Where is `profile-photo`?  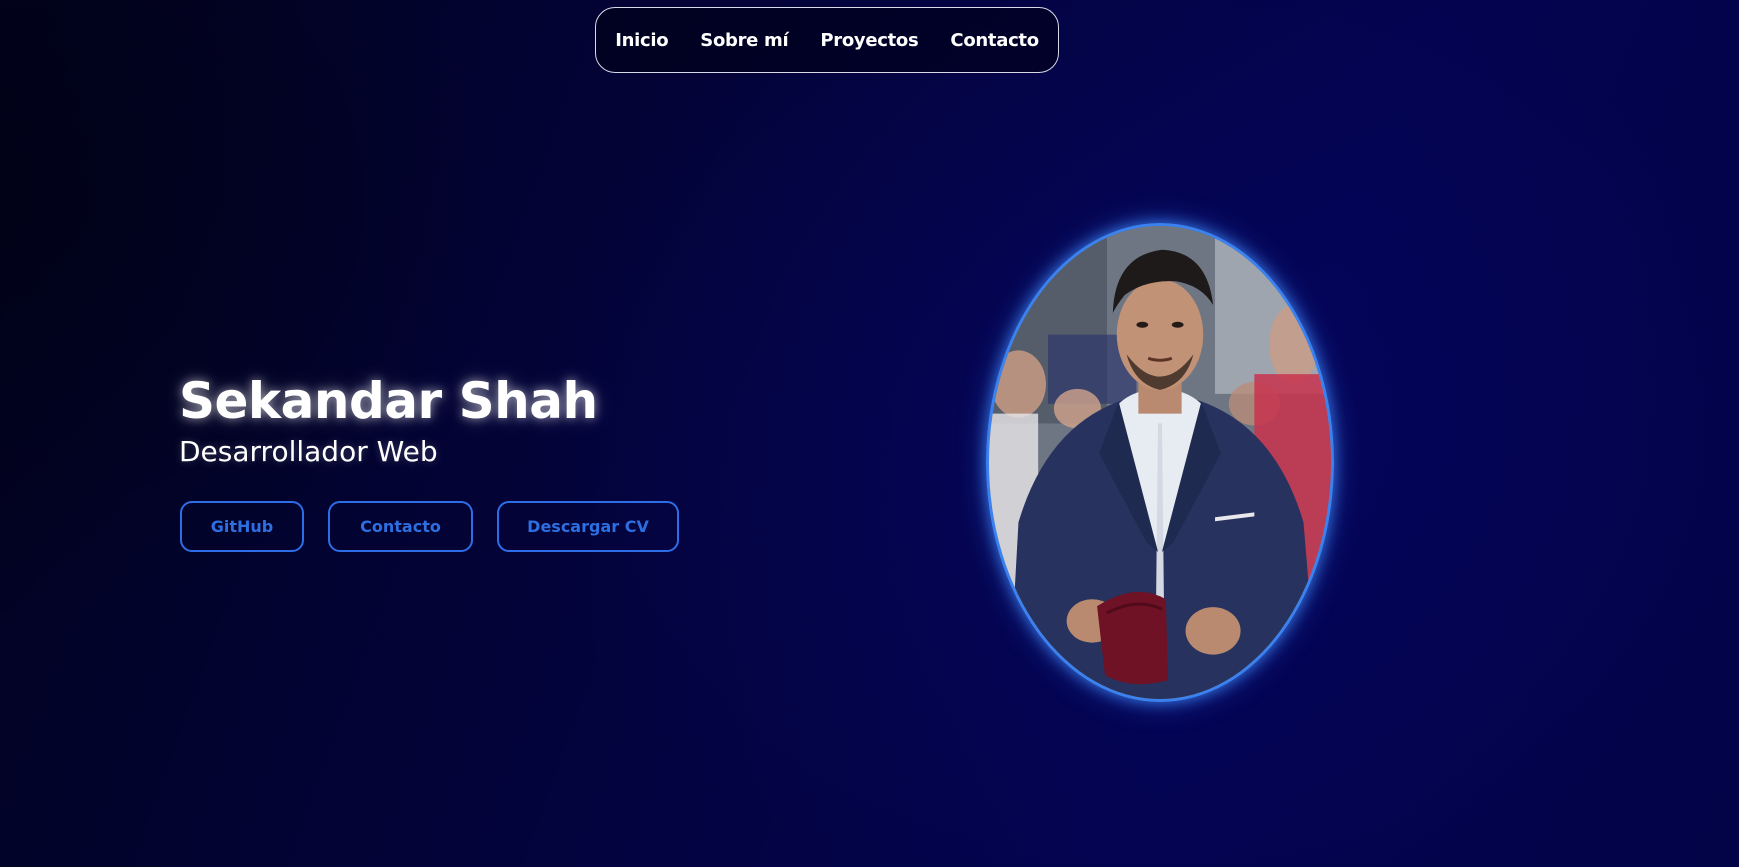 profile-photo is located at coordinates (1160, 462).